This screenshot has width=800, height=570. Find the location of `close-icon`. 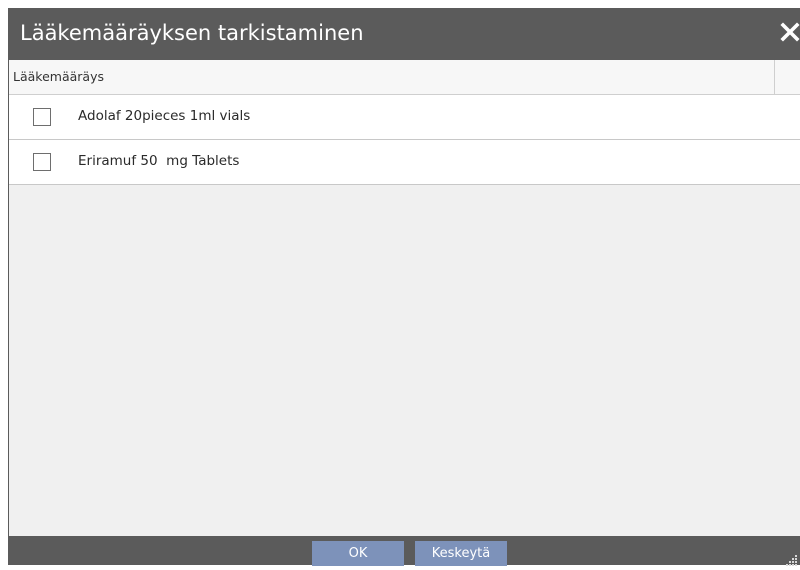

close-icon is located at coordinates (790, 32).